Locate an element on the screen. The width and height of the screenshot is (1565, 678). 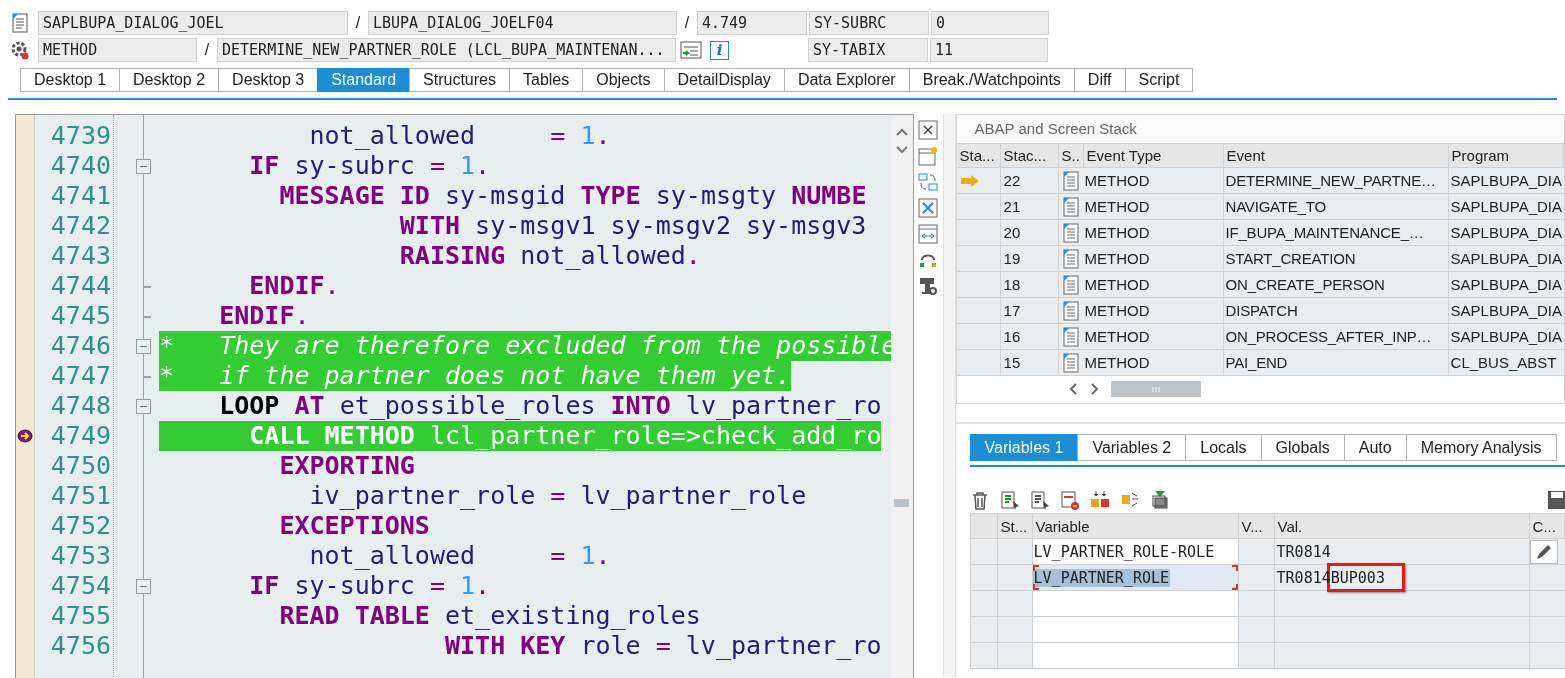
table-cell: 15 is located at coordinates (1029, 362).